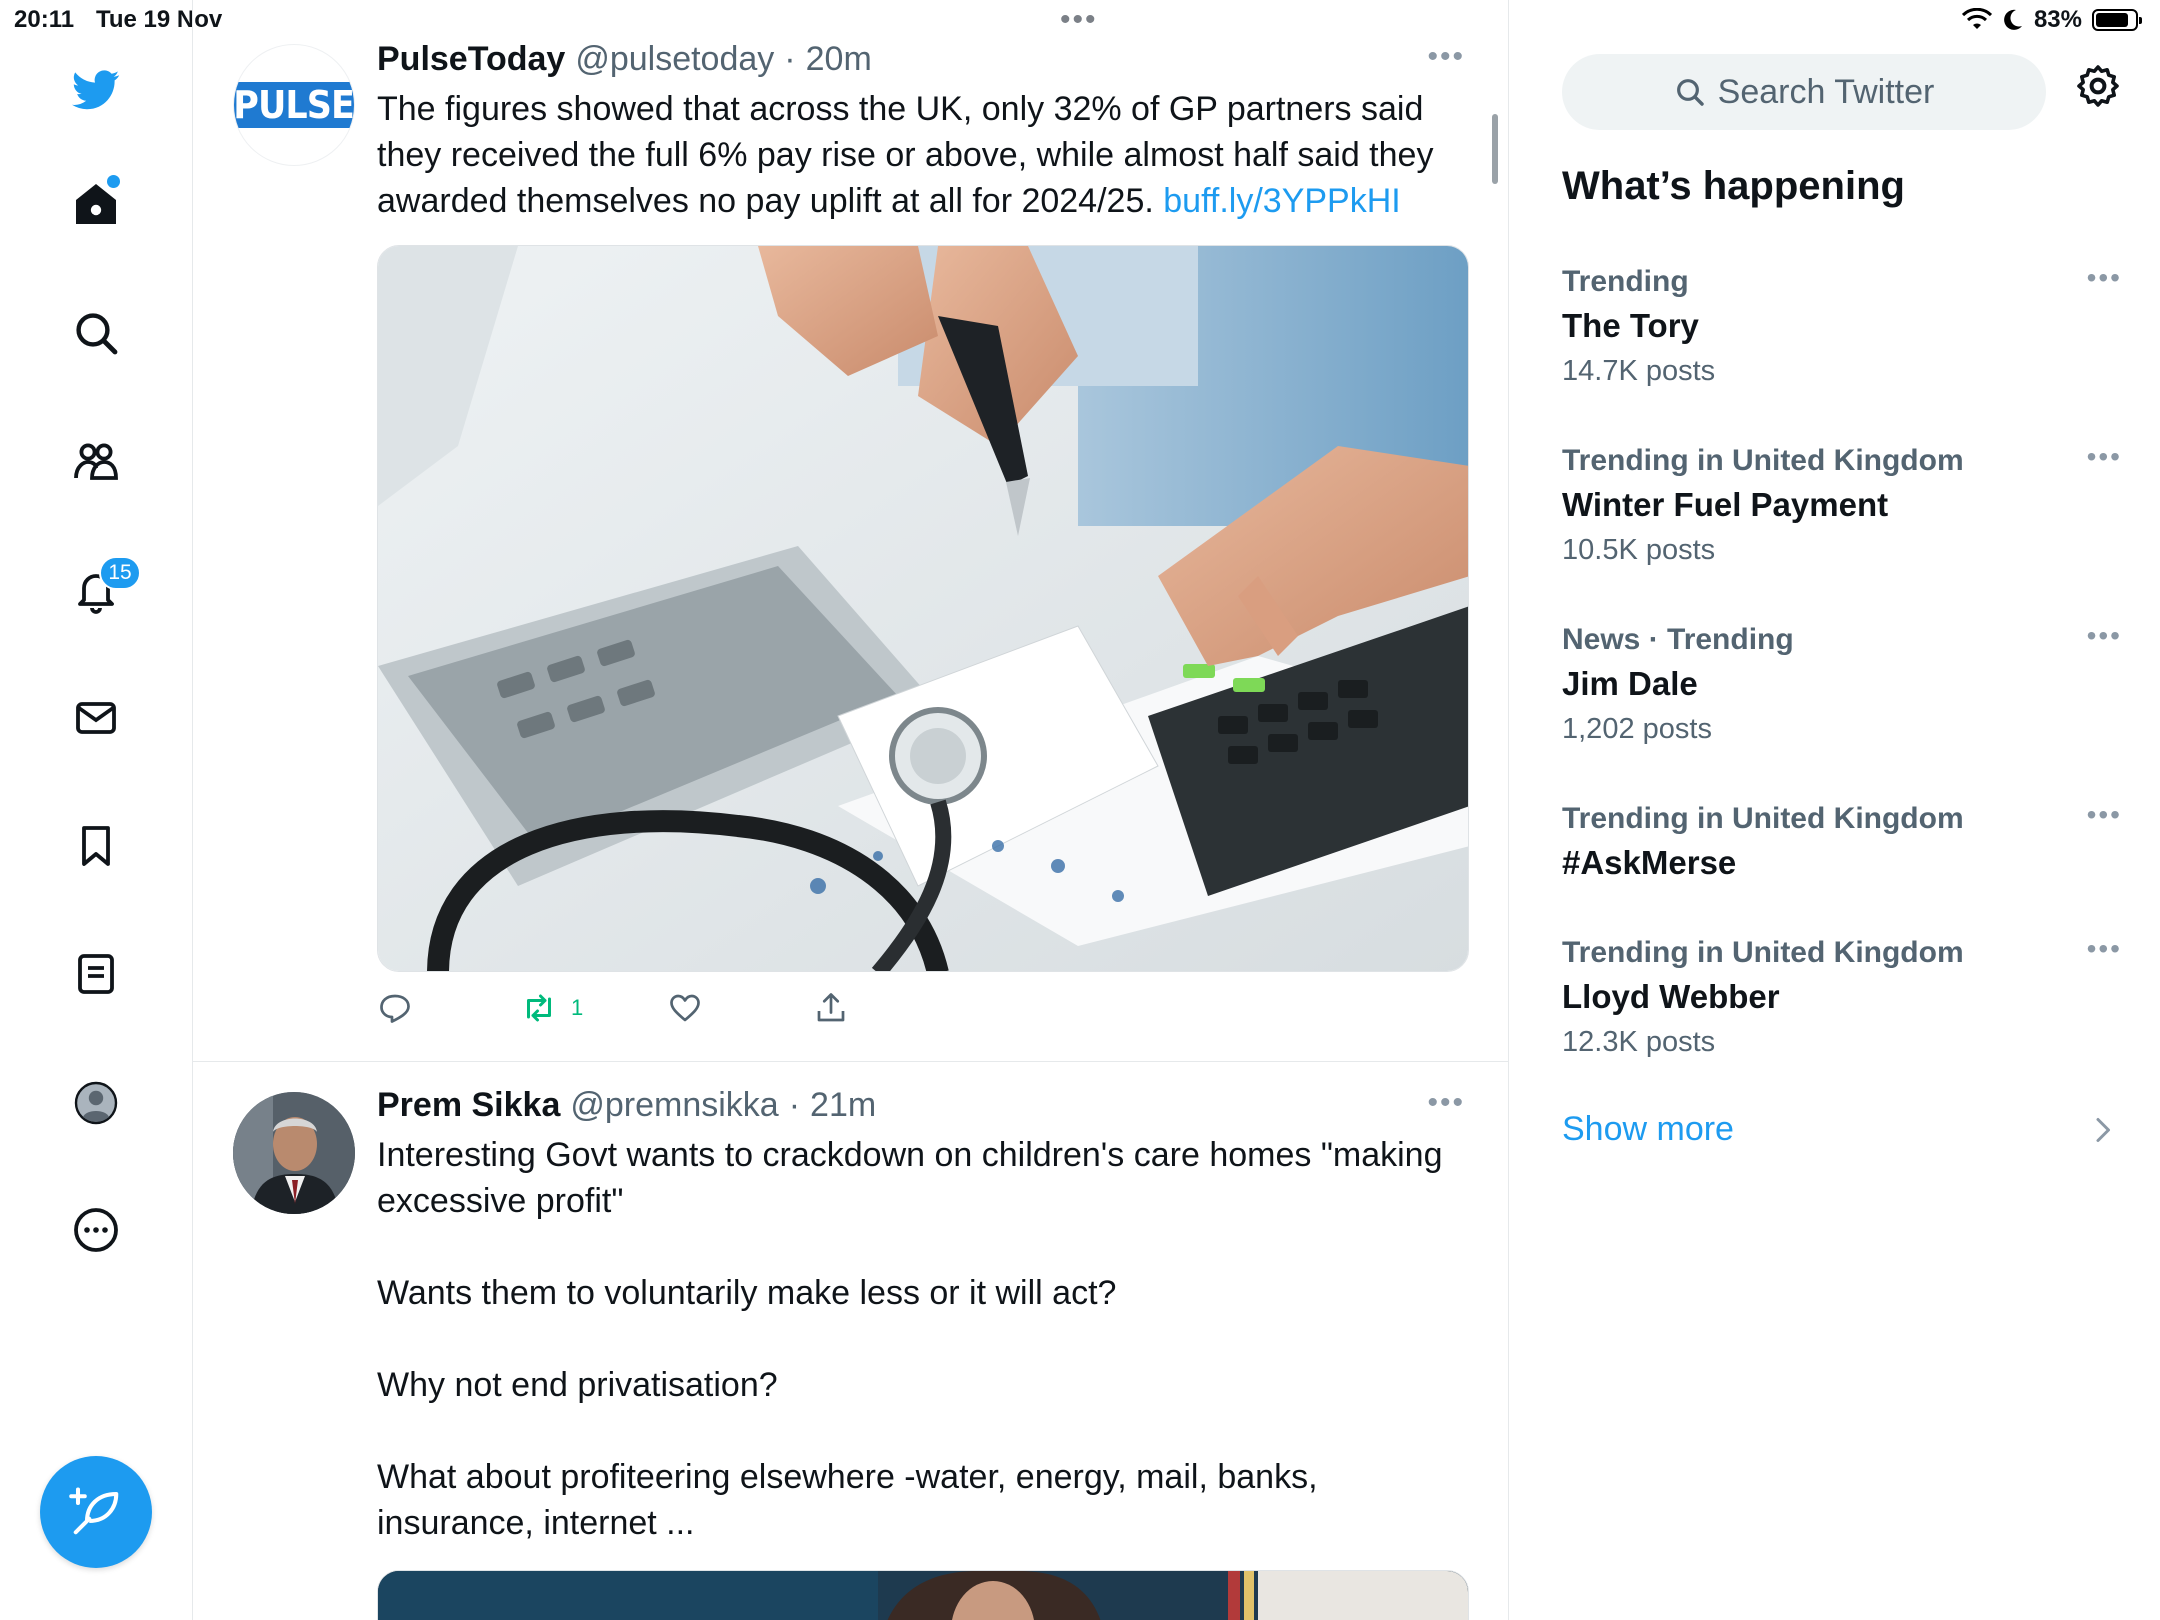 The height and width of the screenshot is (1620, 2160). I want to click on search-input: Search Twitter, so click(1804, 92).